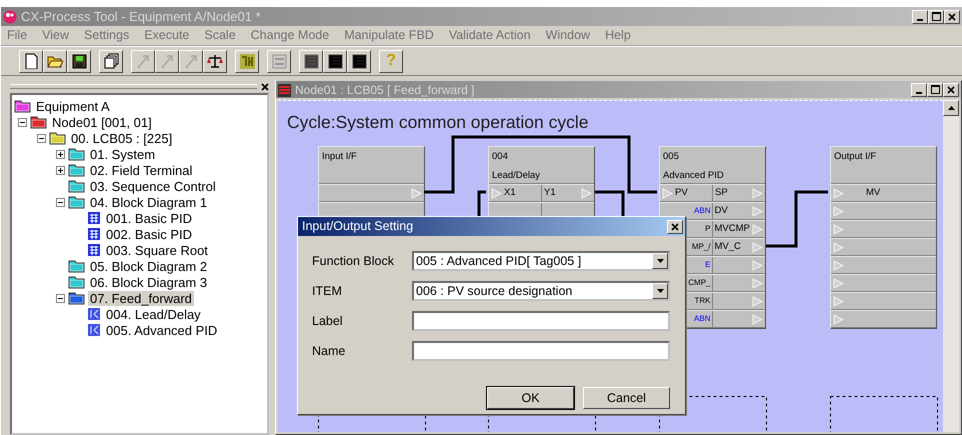 This screenshot has width=962, height=435. What do you see at coordinates (141, 170) in the screenshot?
I see `tree-item: 02. Field Terminal` at bounding box center [141, 170].